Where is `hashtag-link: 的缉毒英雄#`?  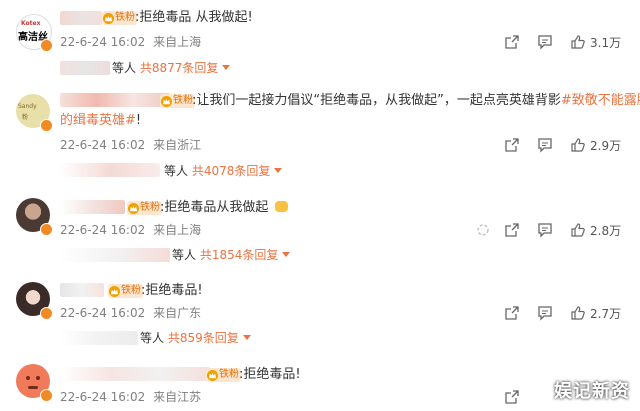
hashtag-link: 的缉毒英雄# is located at coordinates (98, 120).